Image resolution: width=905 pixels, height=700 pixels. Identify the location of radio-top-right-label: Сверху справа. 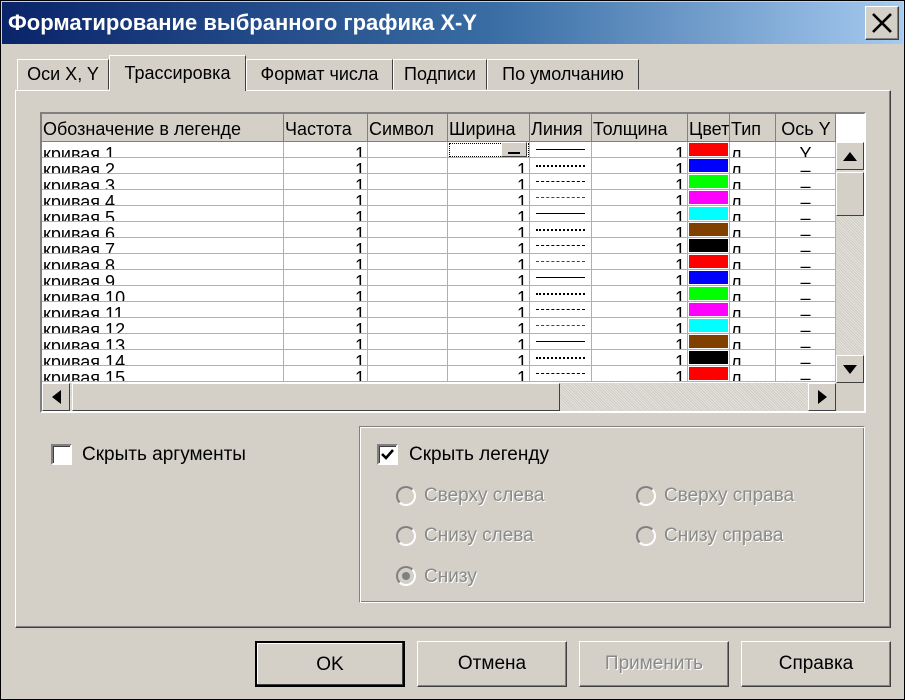
(729, 496).